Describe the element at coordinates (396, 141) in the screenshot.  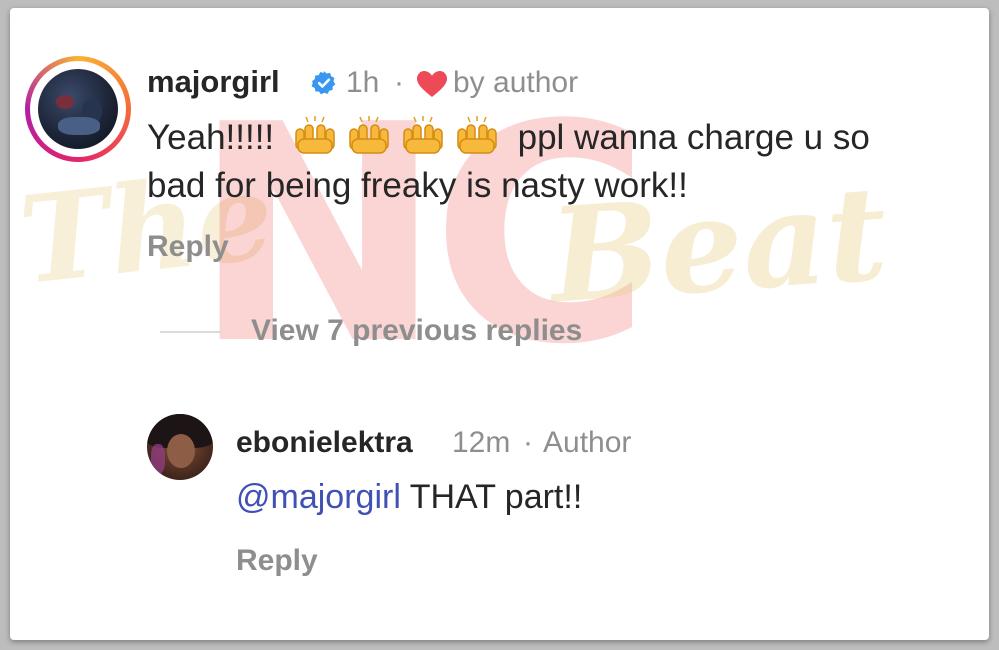
I see `raising-hands-emoji` at that location.